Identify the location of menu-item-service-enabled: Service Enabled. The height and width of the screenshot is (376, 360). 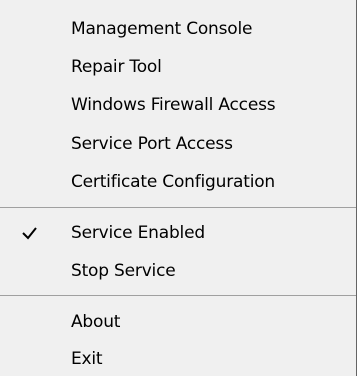
(178, 233).